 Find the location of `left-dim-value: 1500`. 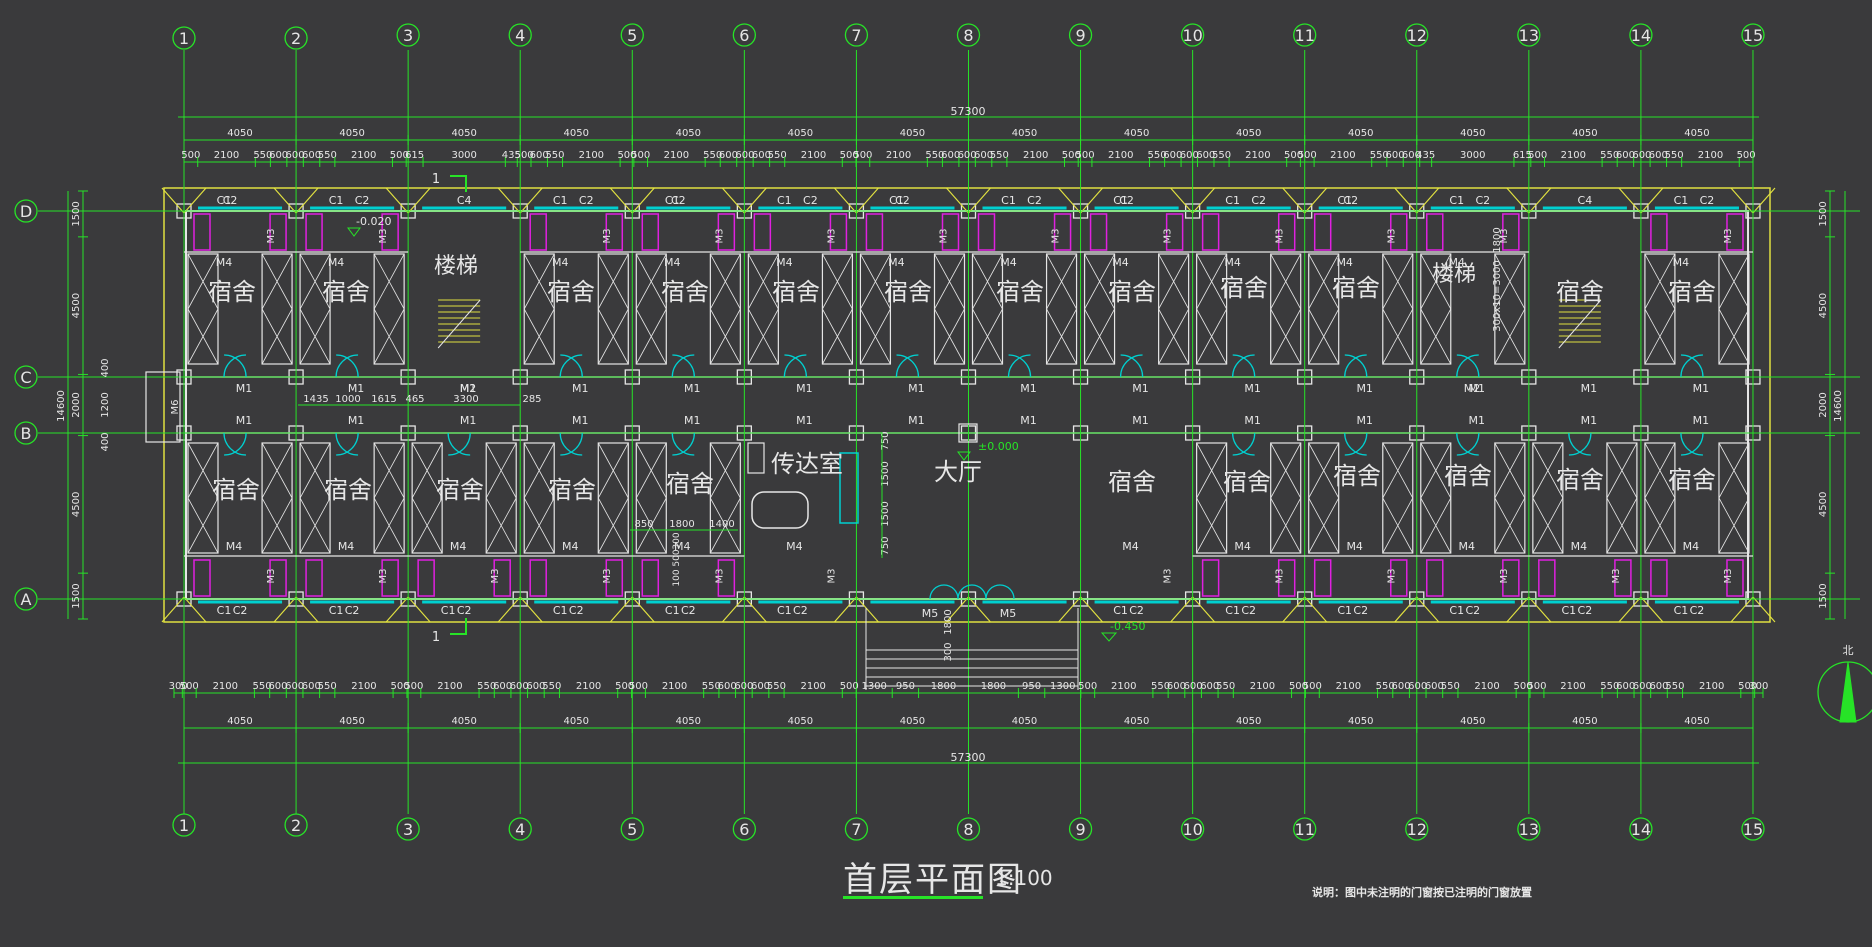

left-dim-value: 1500 is located at coordinates (76, 213).